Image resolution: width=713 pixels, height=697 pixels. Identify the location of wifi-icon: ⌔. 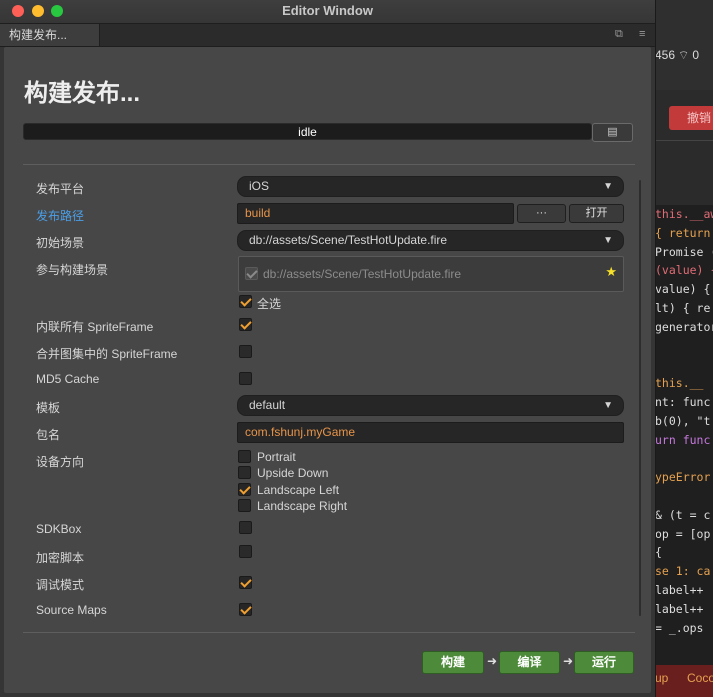
(684, 55).